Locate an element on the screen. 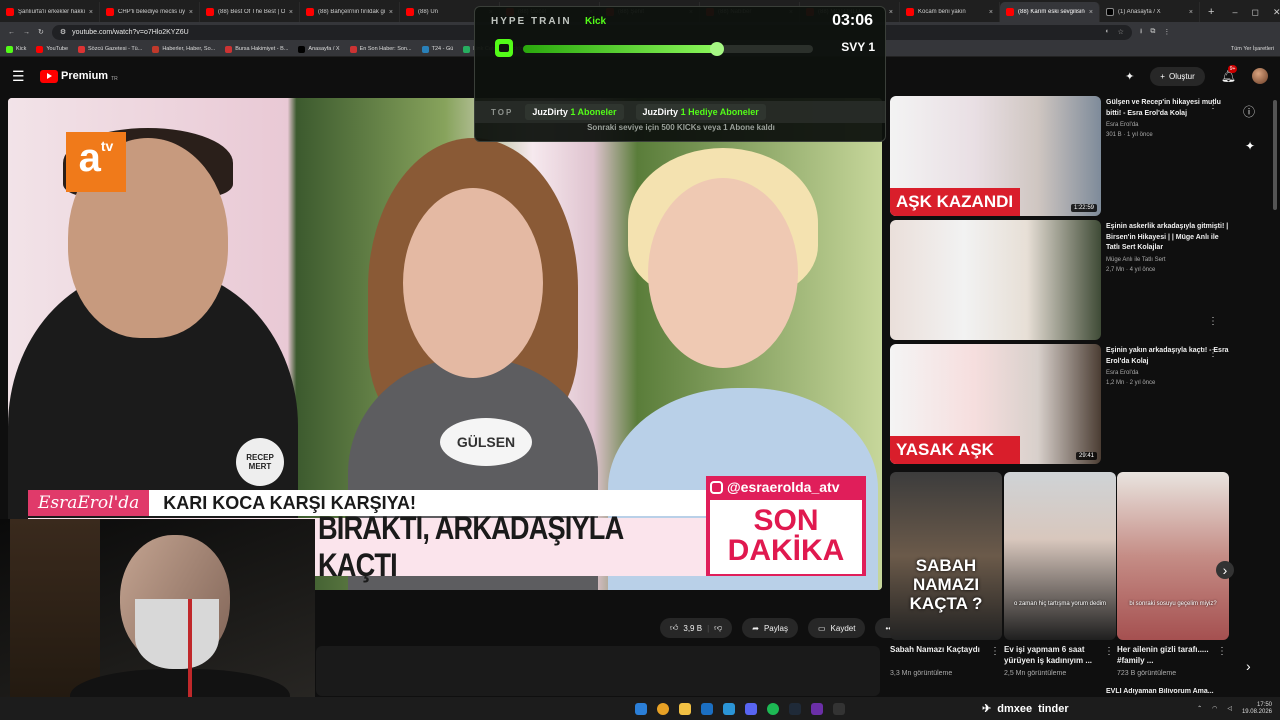 The width and height of the screenshot is (1280, 720). short-views: 3,3 Mn görüntüleme is located at coordinates (921, 673).